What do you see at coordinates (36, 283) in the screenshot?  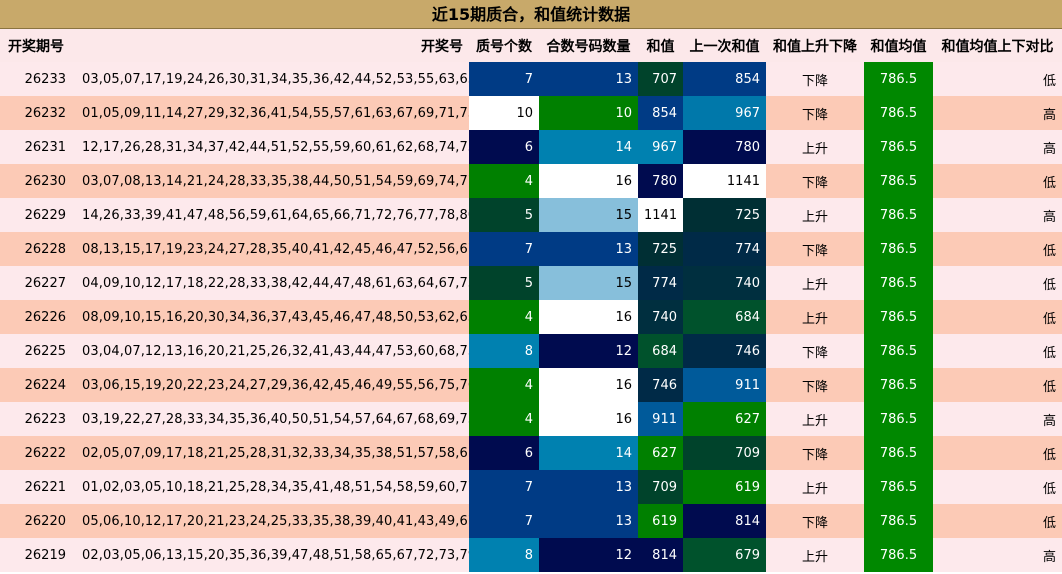 I see `cell-issue: 26227` at bounding box center [36, 283].